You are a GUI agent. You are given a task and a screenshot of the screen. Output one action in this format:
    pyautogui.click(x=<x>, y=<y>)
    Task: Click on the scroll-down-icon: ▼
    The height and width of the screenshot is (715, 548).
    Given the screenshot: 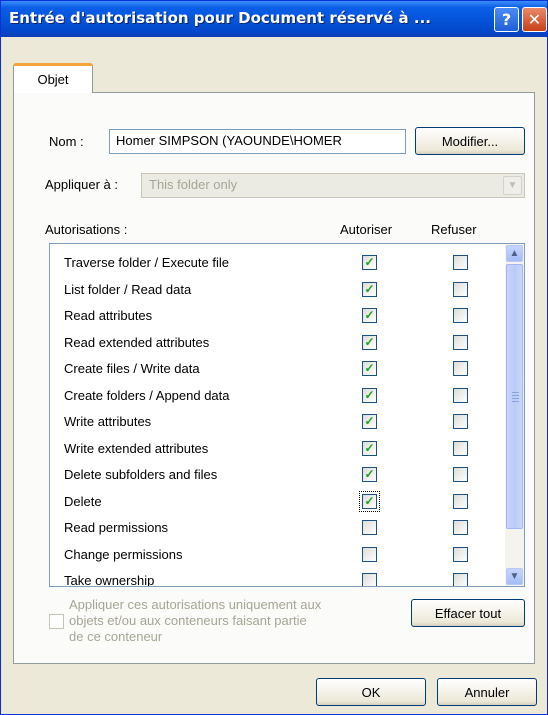 What is the action you would take?
    pyautogui.click(x=514, y=576)
    